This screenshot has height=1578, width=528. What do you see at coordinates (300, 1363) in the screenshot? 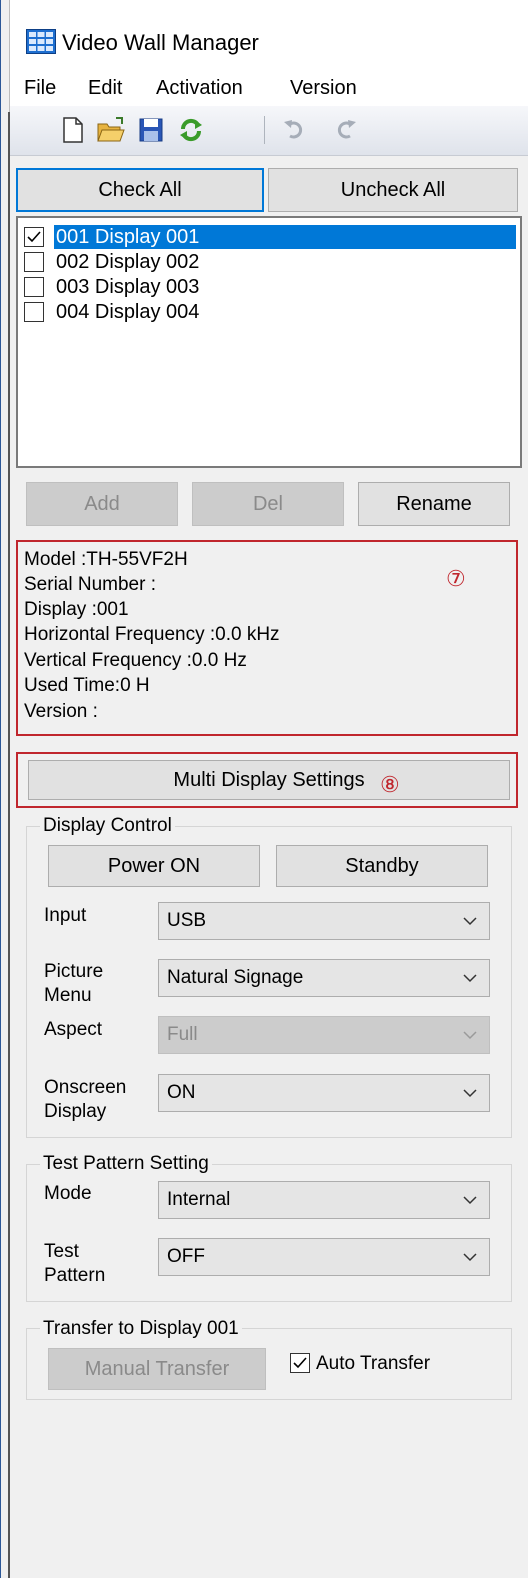
I see `auto-transfer-checkbox` at bounding box center [300, 1363].